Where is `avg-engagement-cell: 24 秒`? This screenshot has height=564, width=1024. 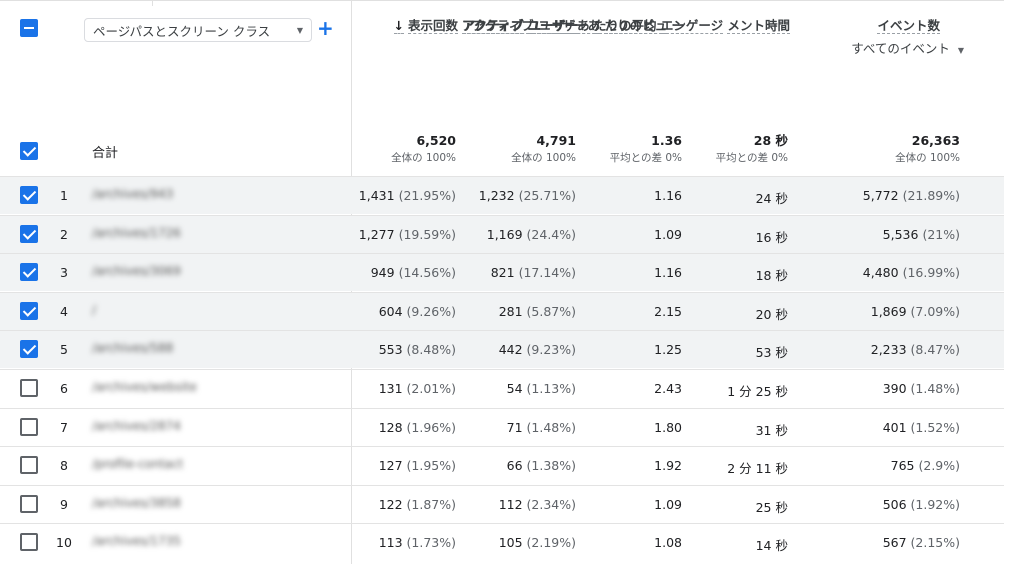 avg-engagement-cell: 24 秒 is located at coordinates (771, 198).